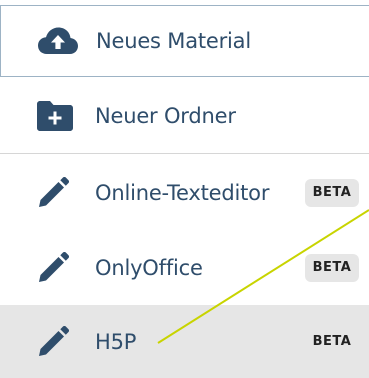 Image resolution: width=369 pixels, height=378 pixels. I want to click on cloud-upload-icon, so click(58, 41).